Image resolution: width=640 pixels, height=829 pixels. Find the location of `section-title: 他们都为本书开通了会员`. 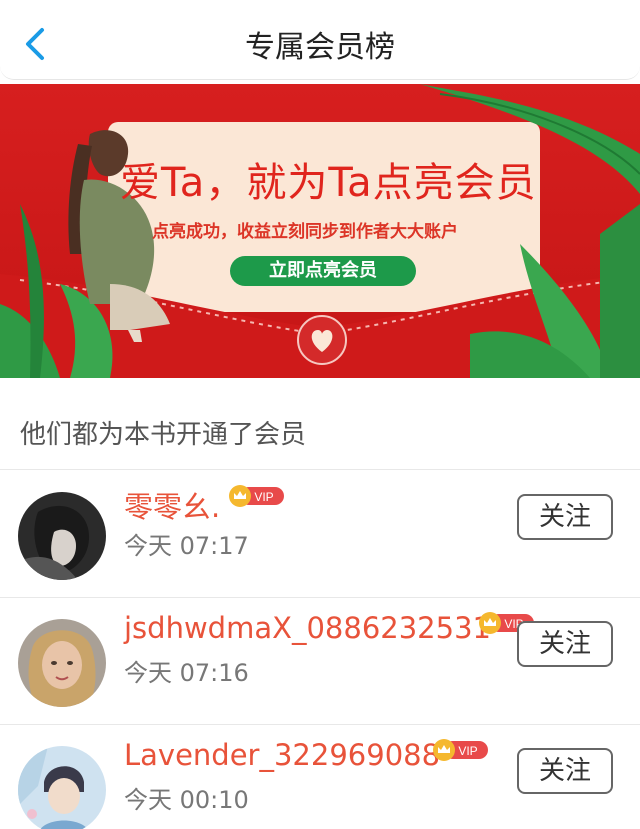

section-title: 他们都为本书开通了会员 is located at coordinates (163, 435).